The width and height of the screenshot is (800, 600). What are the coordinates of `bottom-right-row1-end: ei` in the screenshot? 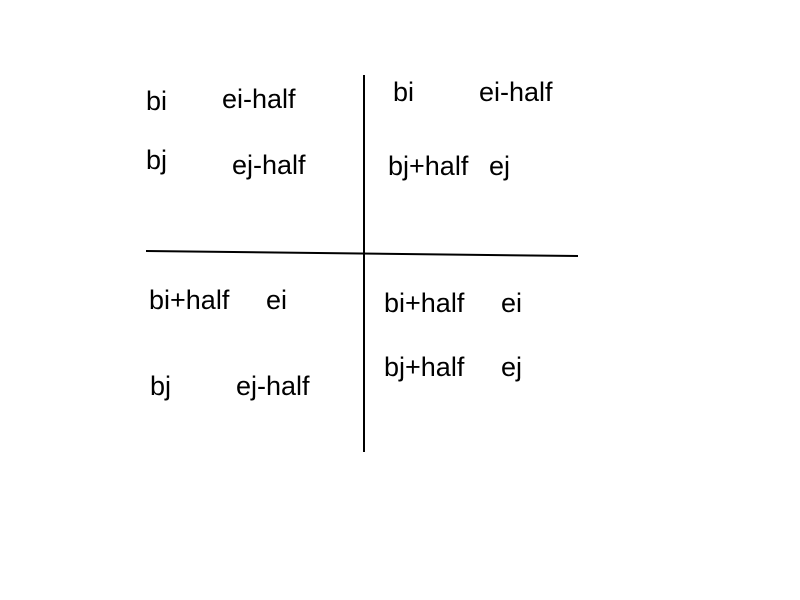 It's located at (512, 303).